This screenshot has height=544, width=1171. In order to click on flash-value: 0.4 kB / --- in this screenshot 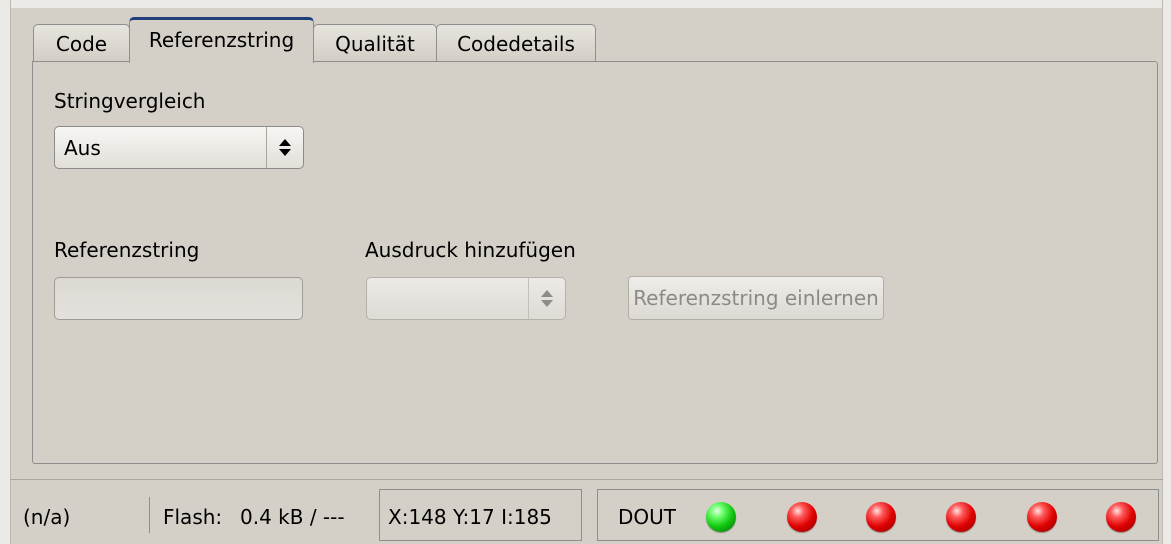, I will do `click(292, 517)`.